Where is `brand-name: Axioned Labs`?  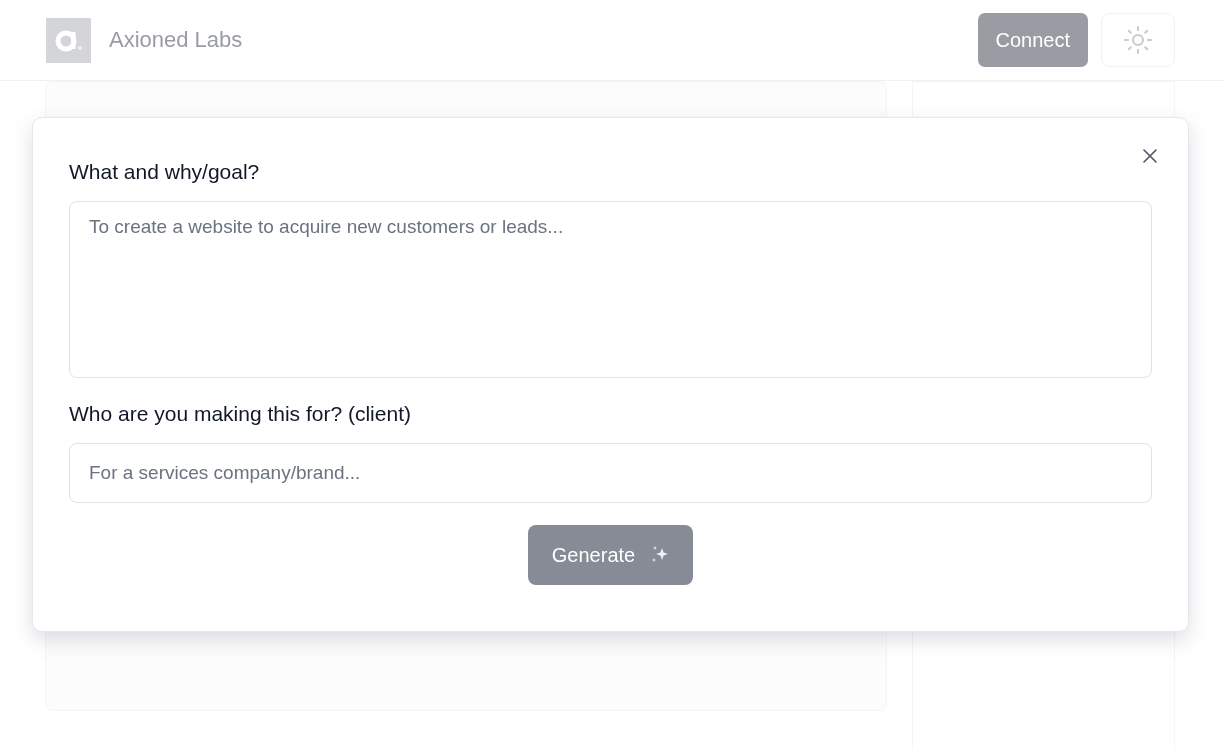 brand-name: Axioned Labs is located at coordinates (176, 40).